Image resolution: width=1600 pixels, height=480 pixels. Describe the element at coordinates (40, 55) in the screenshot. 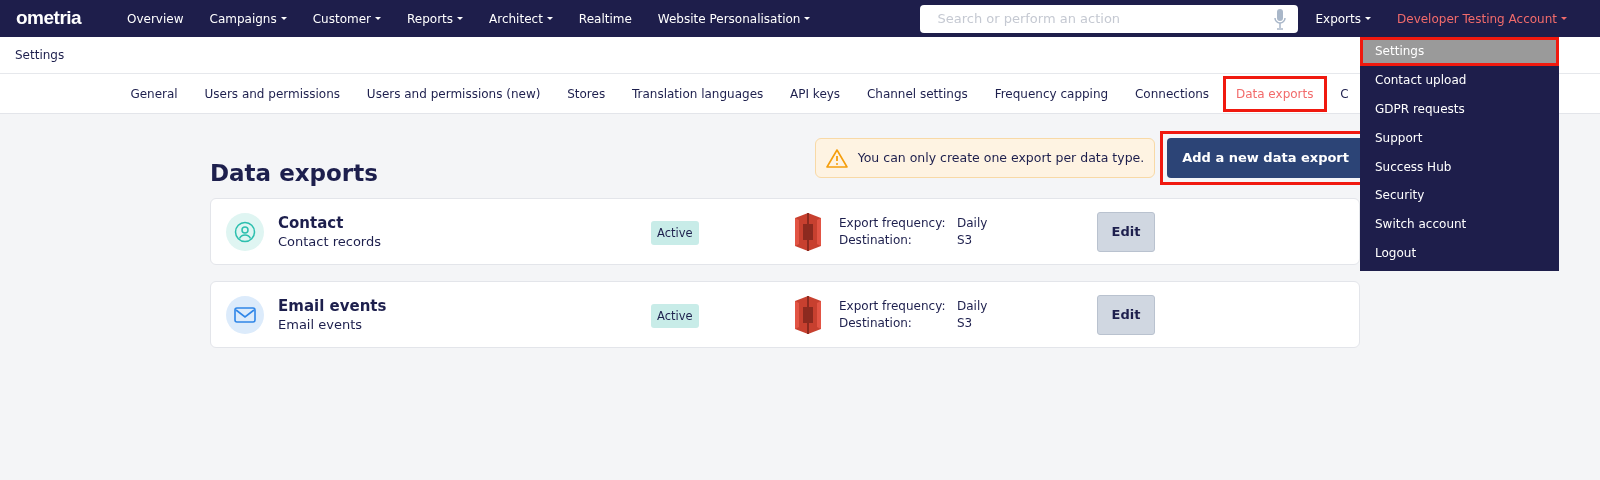

I see `breadcrumb: Settings` at that location.